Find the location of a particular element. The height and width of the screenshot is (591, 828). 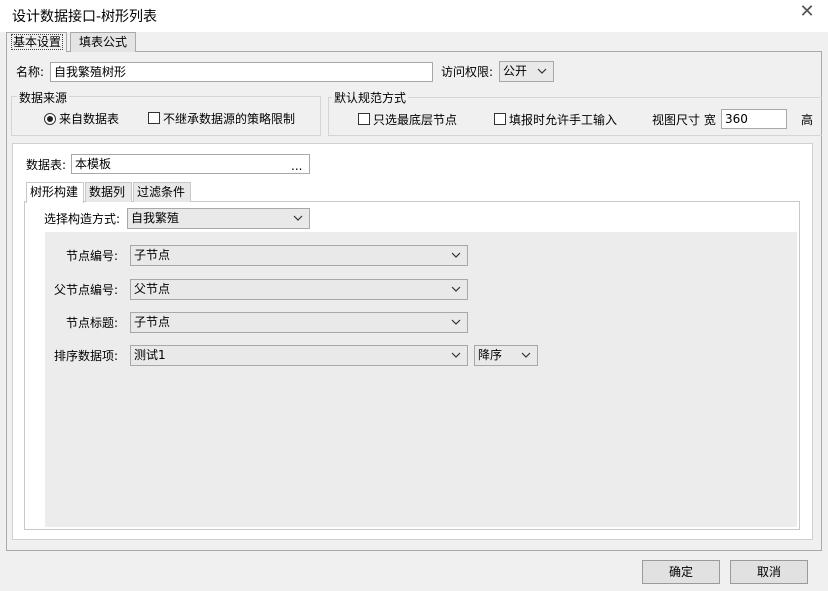

method-select: 自我繁殖 is located at coordinates (218, 218).